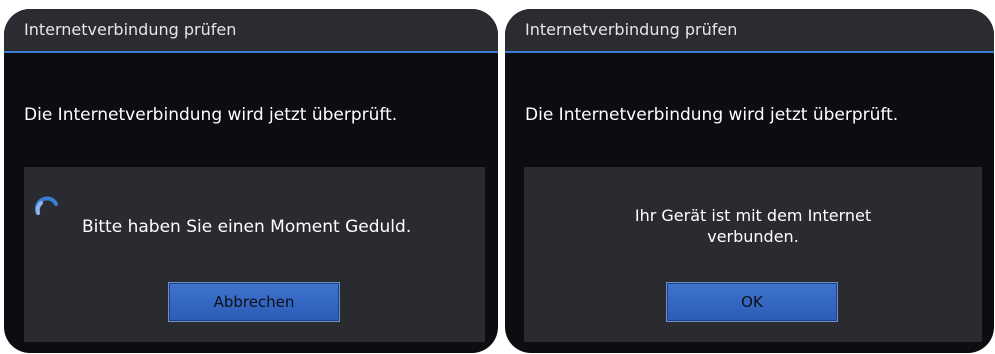  I want to click on status-line-2: verbunden., so click(753, 236).